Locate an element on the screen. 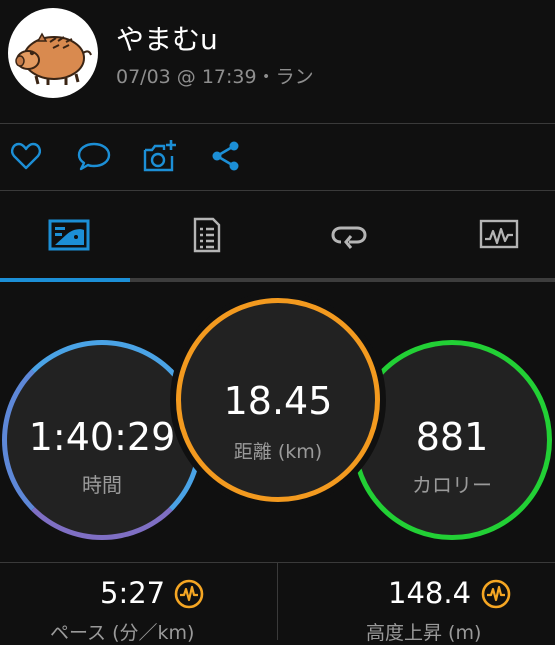 The width and height of the screenshot is (555, 645). heart-icon is located at coordinates (26, 156).